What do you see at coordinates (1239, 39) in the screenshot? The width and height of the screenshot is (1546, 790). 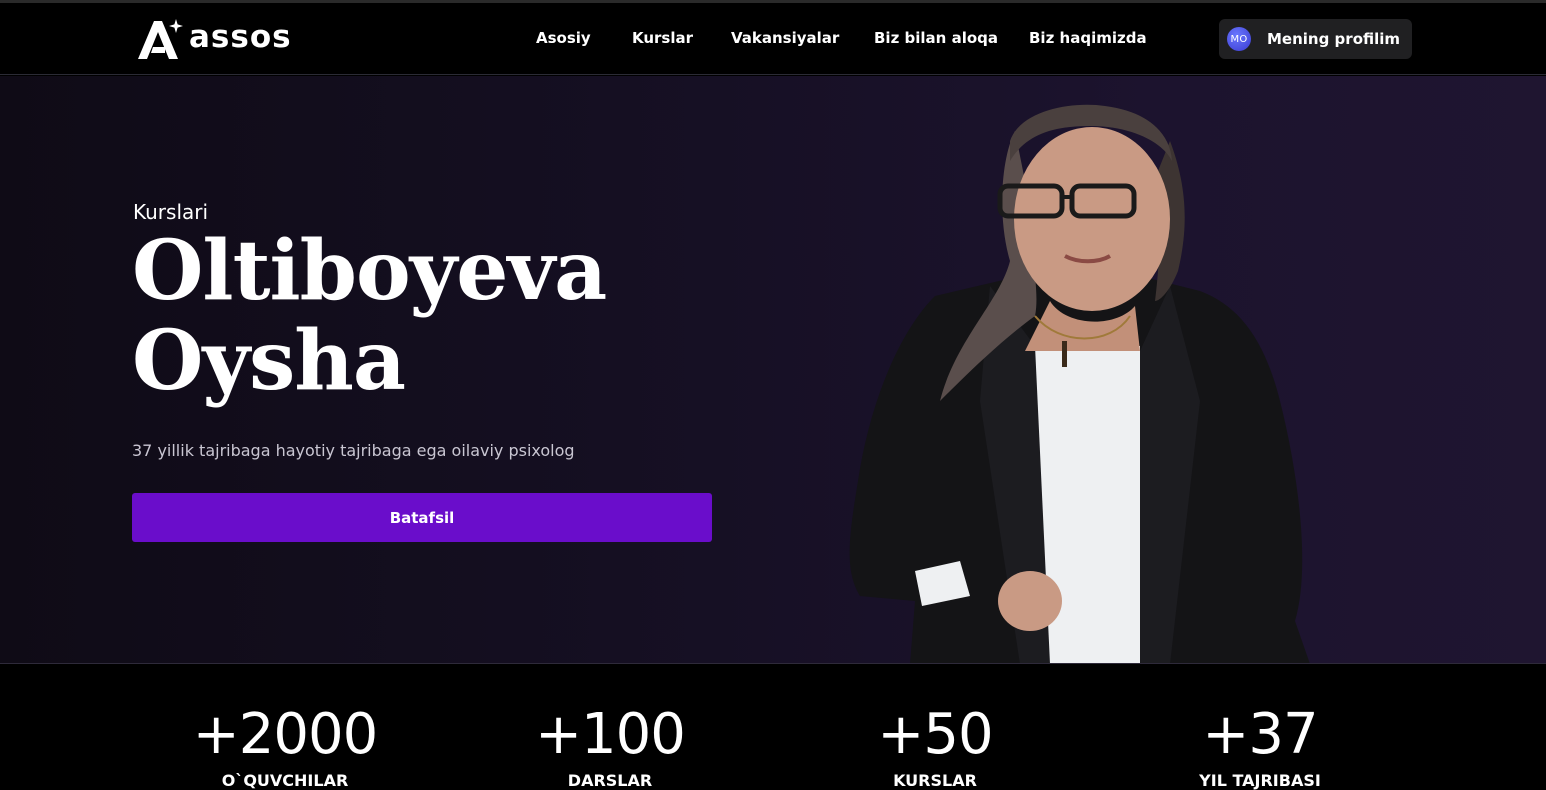 I see `avatar: MO` at bounding box center [1239, 39].